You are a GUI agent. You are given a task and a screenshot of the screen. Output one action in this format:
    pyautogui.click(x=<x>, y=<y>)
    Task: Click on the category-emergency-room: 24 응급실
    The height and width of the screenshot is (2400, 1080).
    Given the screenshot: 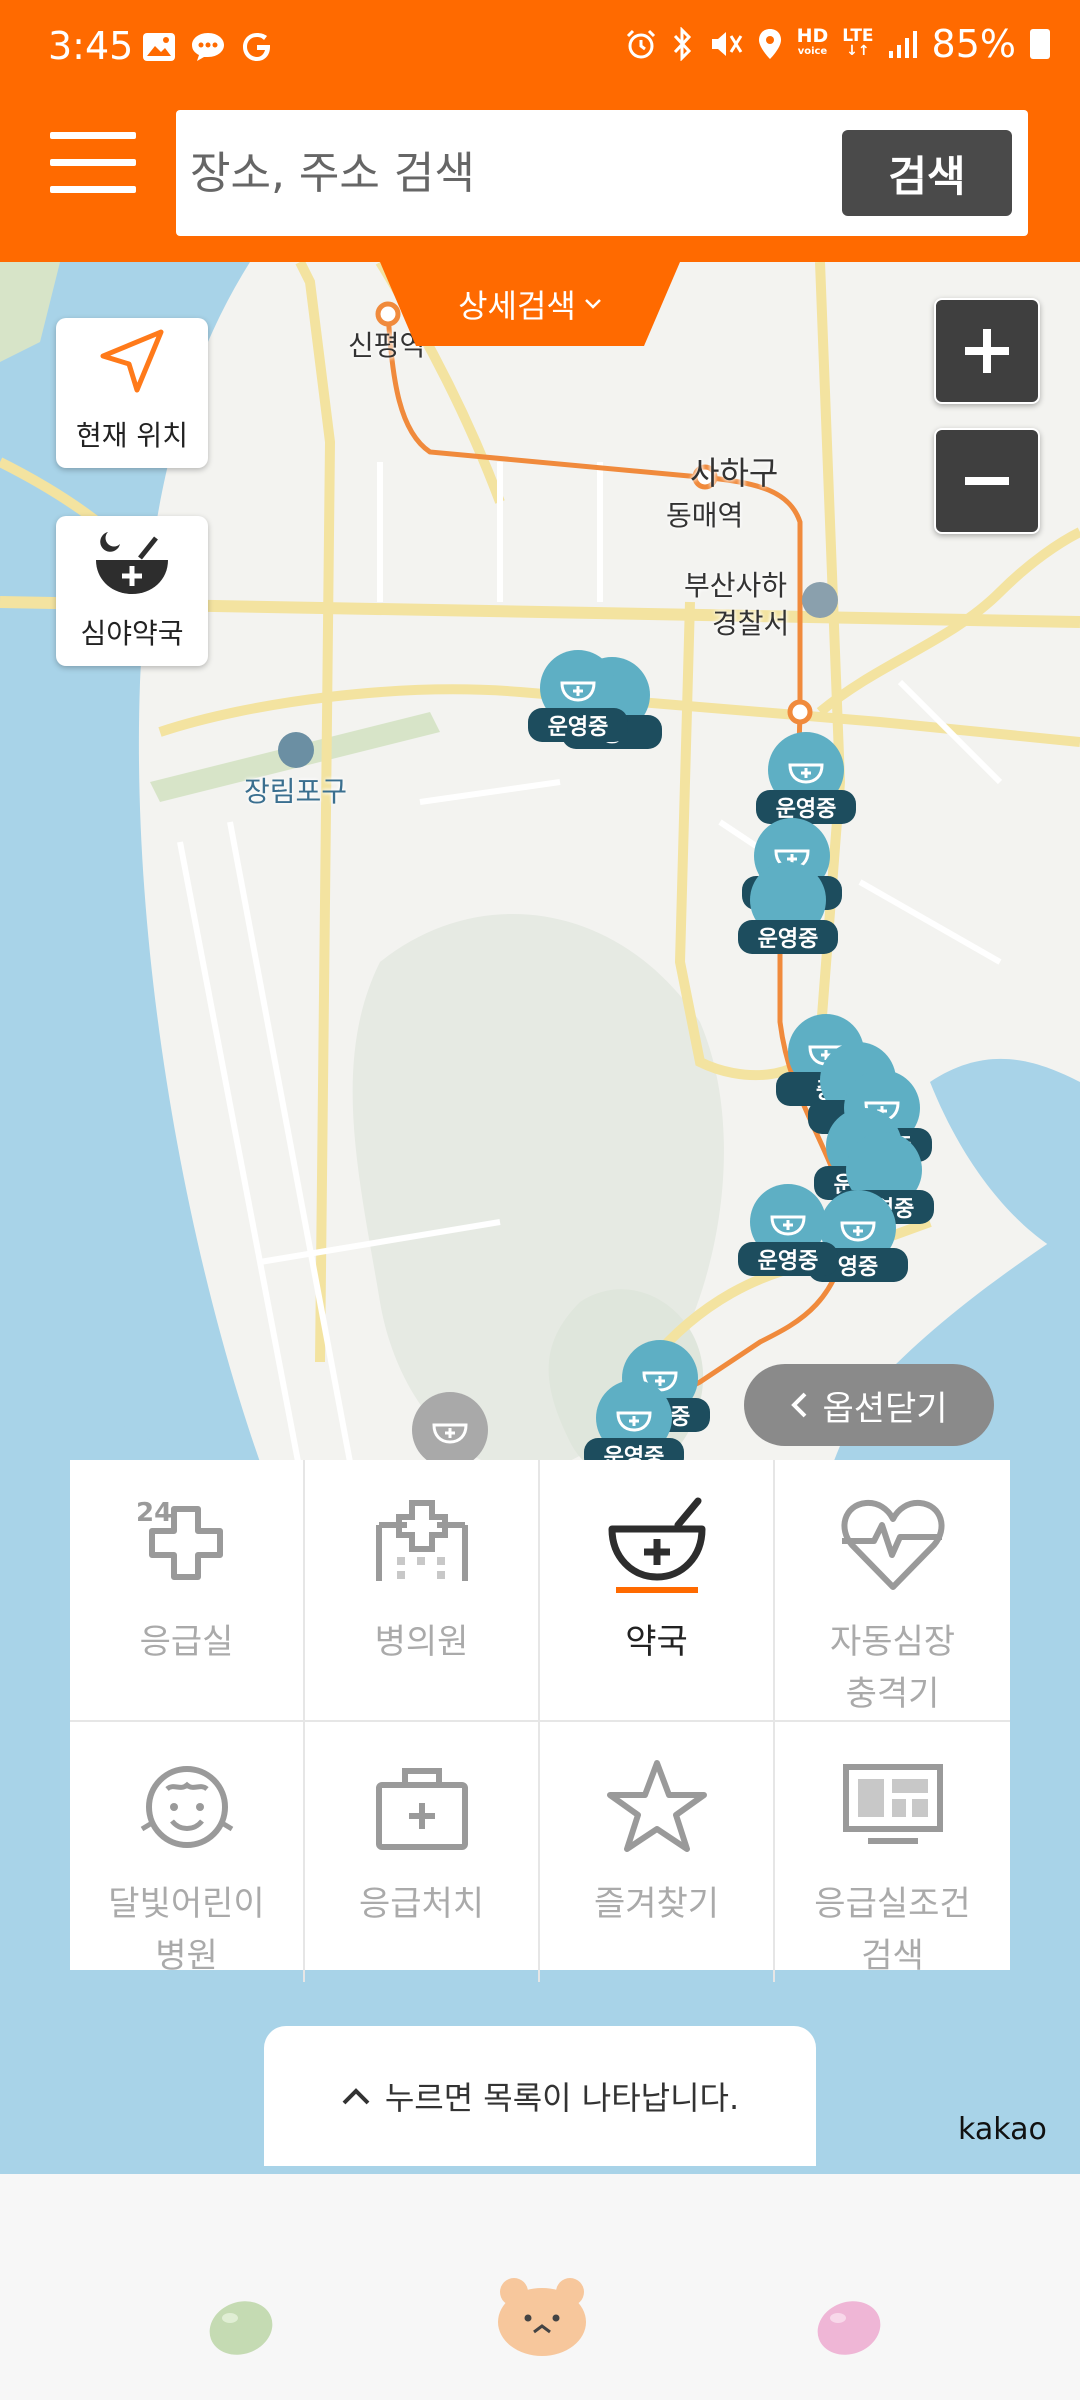 What is the action you would take?
    pyautogui.click(x=187, y=1591)
    